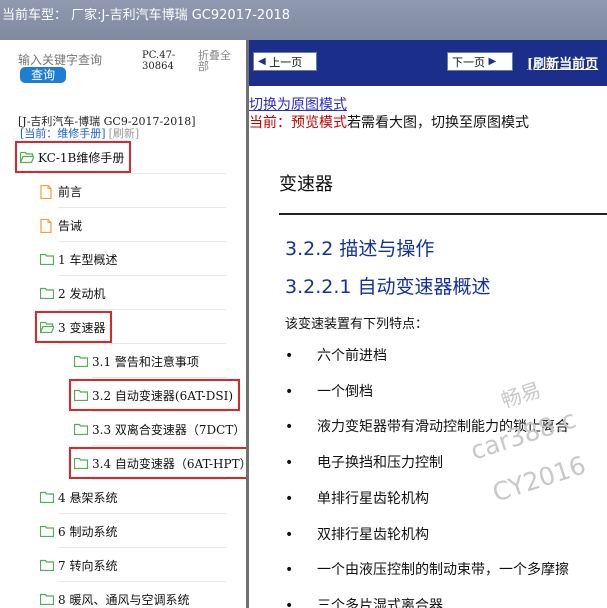 The image size is (607, 608). Describe the element at coordinates (443, 570) in the screenshot. I see `feature-text: 一个由液压控制的制动束带，一个多摩擦` at that location.